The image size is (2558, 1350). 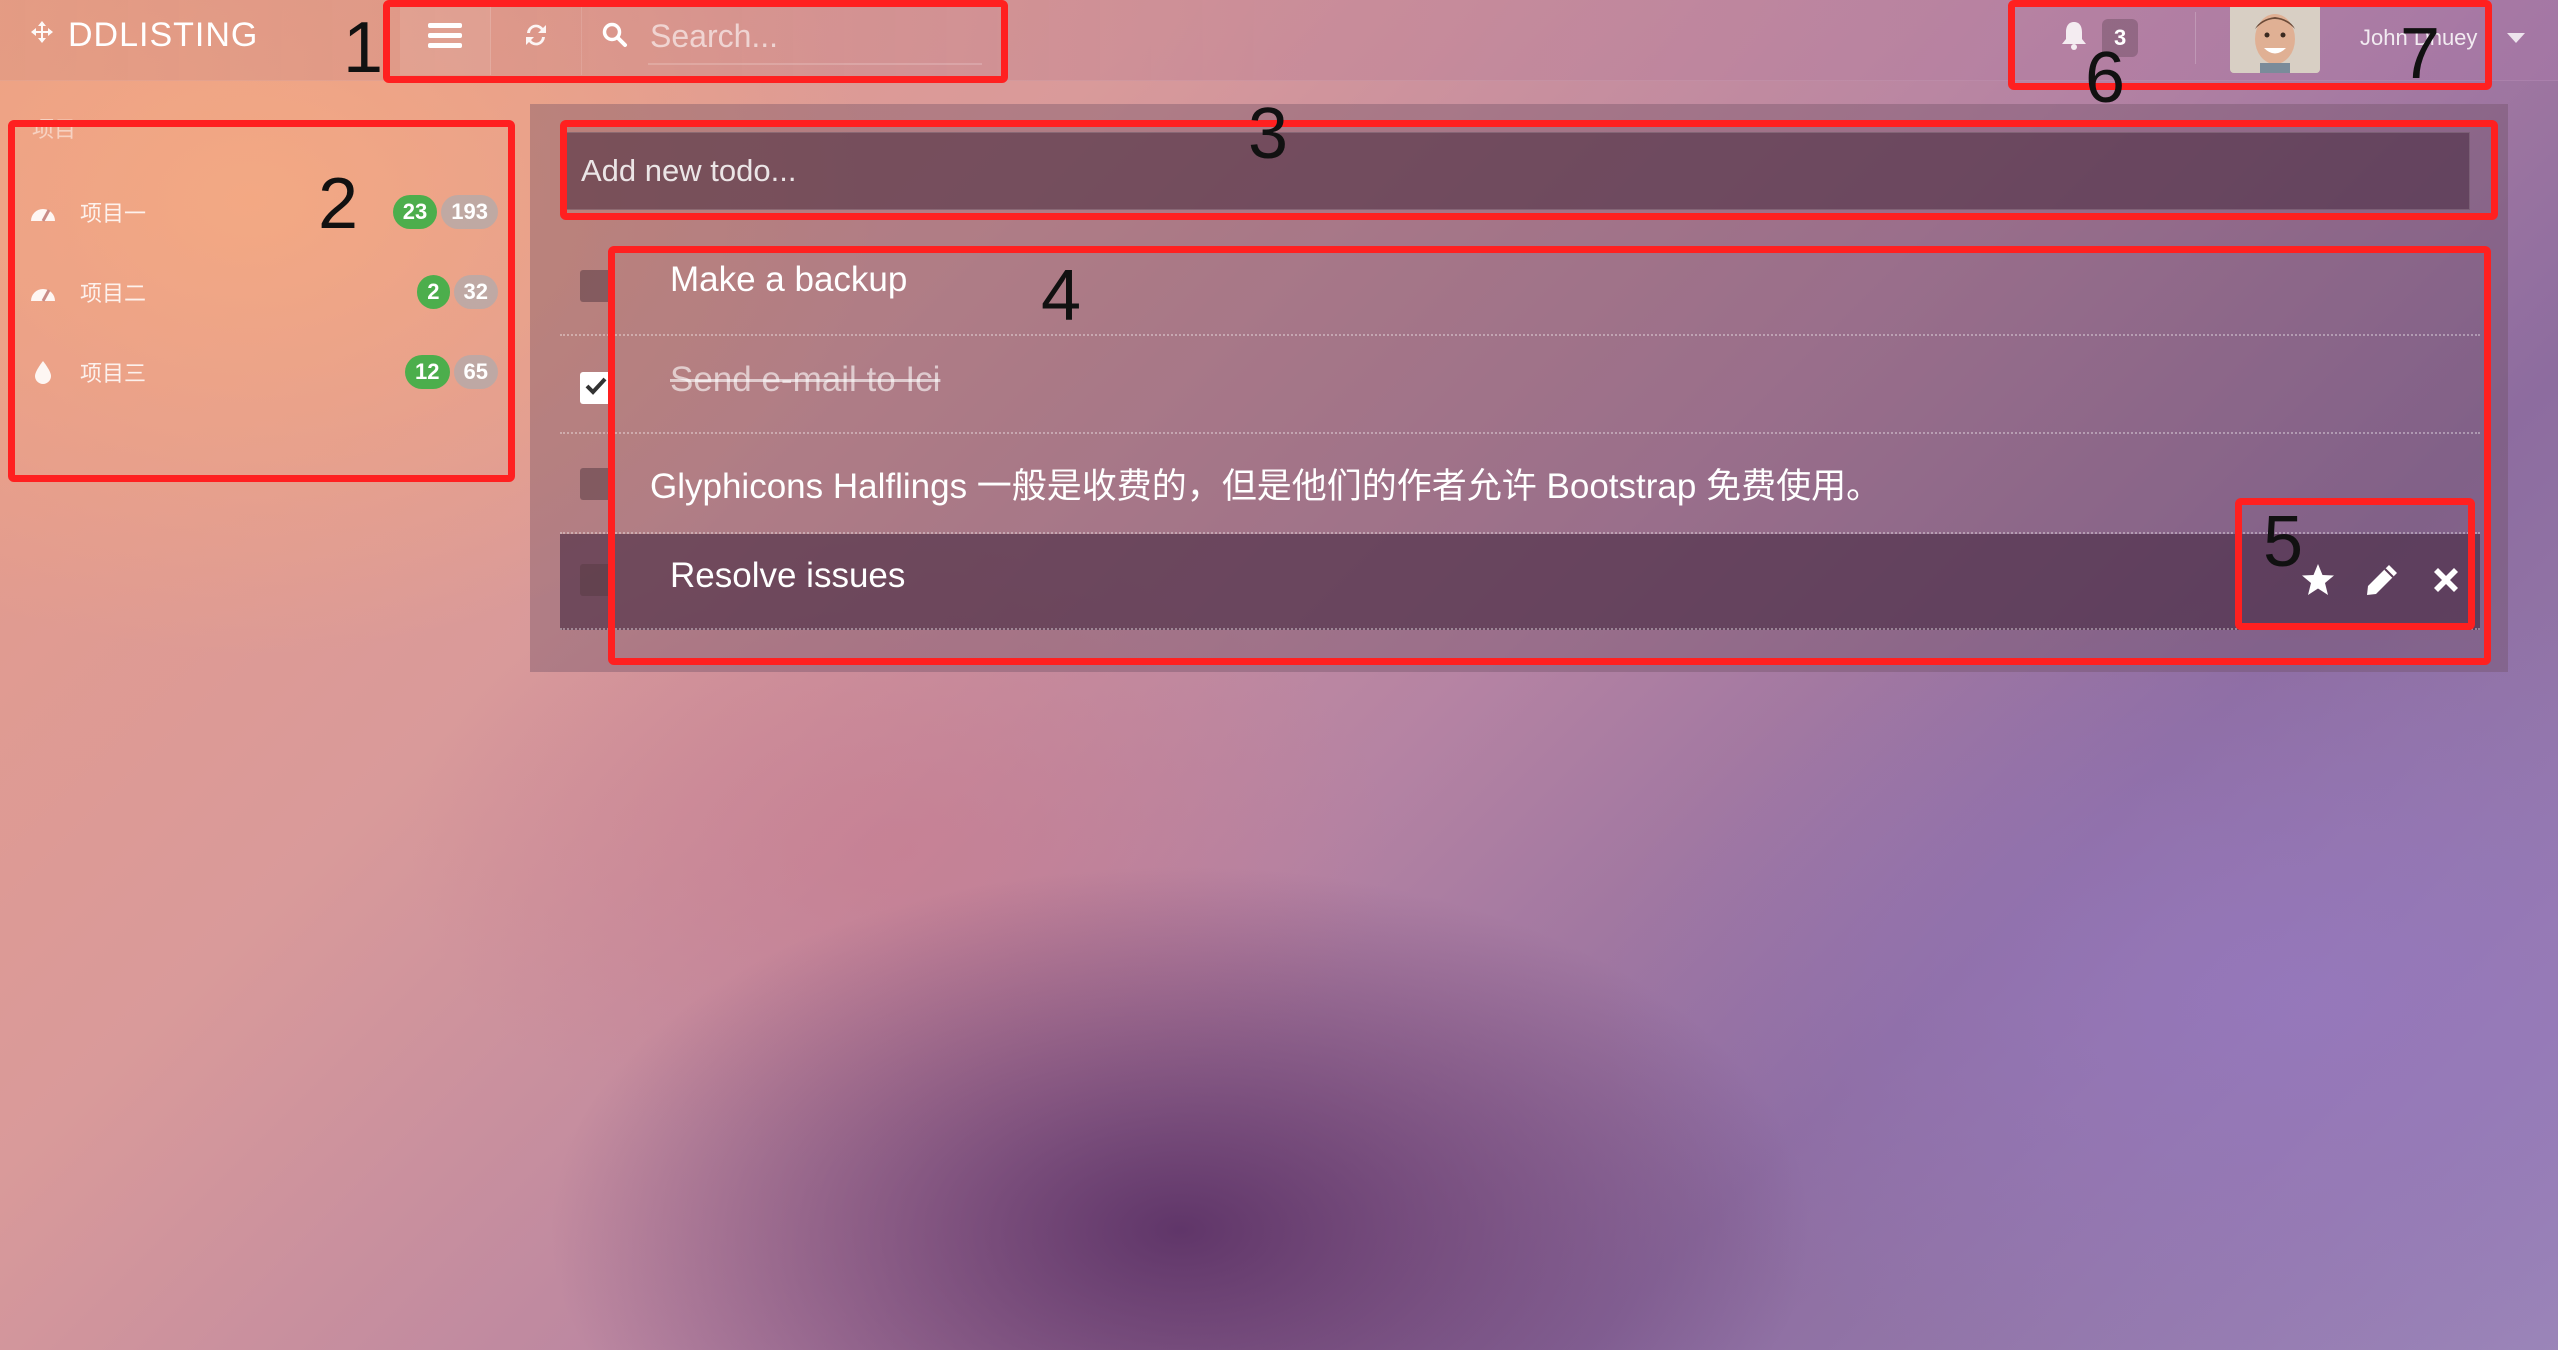 I want to click on annotation-number-6: 6, so click(x=2105, y=78).